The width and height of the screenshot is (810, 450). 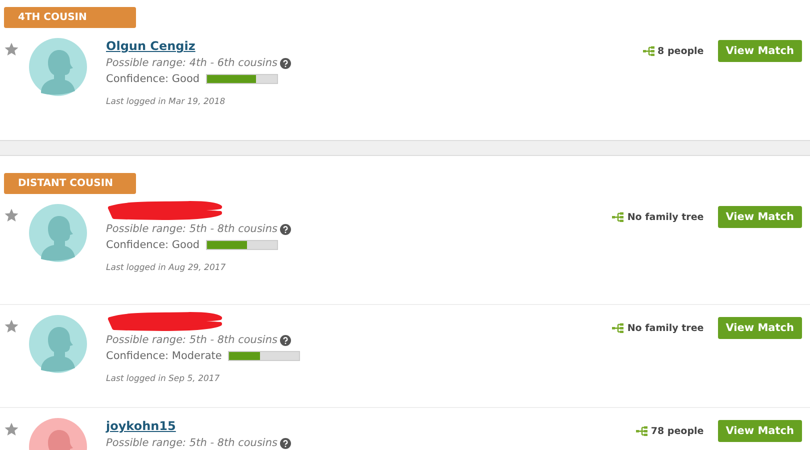 I want to click on last-logged-text: Last logged in Sep 5, 2017, so click(x=163, y=379).